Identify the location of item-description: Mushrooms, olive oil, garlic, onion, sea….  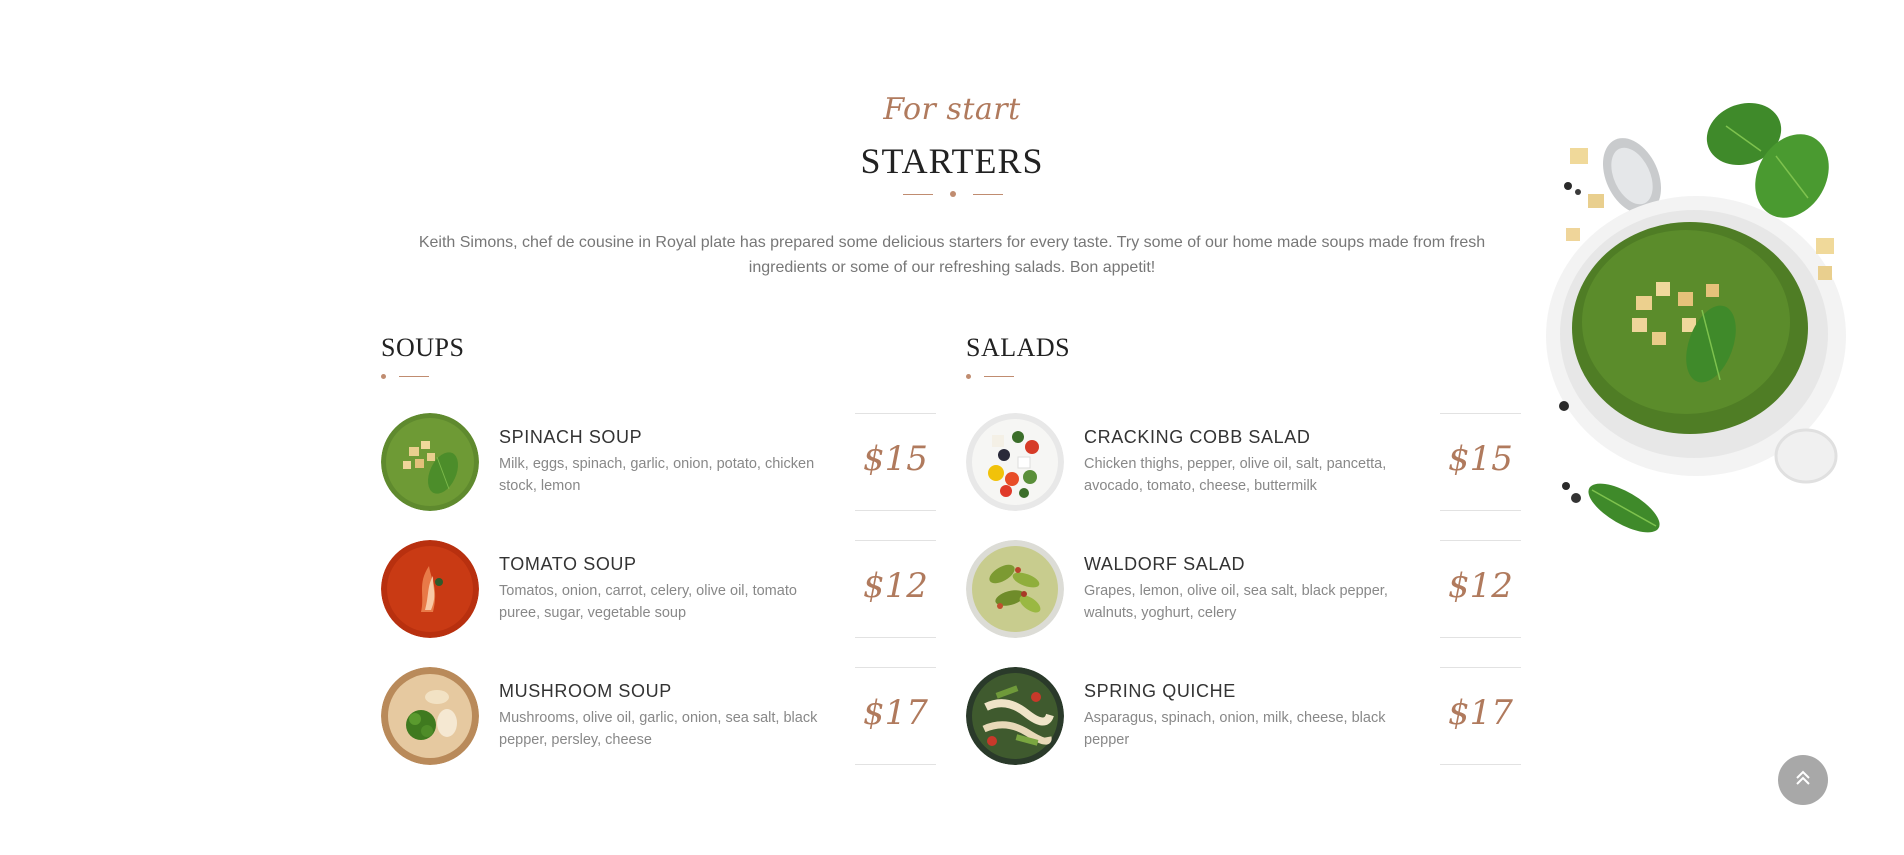
(658, 729).